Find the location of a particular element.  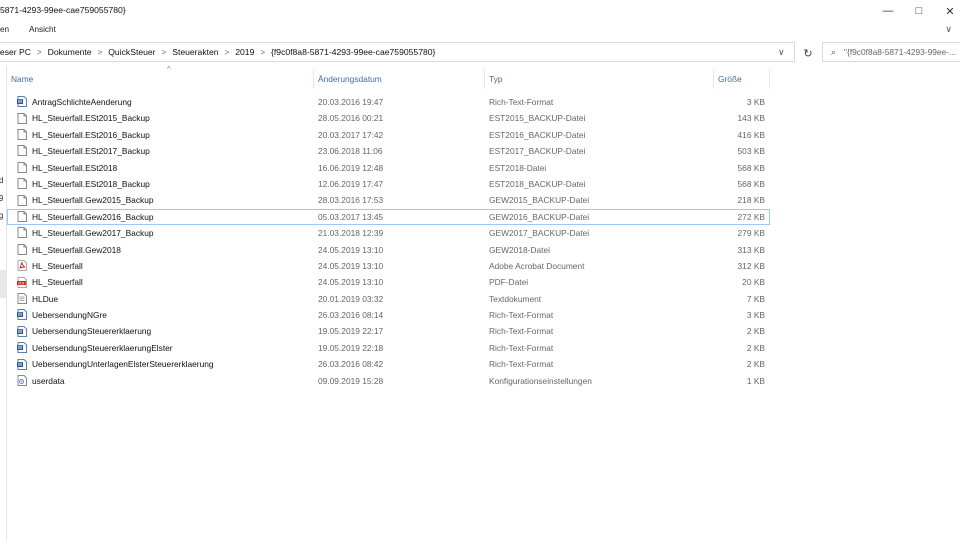

file-name-cell: HLDue is located at coordinates (164, 299).